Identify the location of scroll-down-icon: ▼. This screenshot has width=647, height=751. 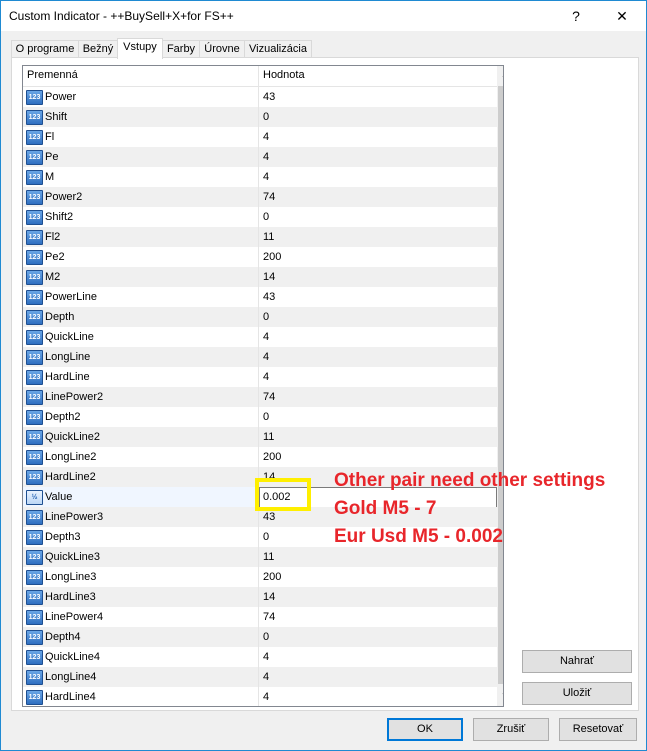
(500, 696).